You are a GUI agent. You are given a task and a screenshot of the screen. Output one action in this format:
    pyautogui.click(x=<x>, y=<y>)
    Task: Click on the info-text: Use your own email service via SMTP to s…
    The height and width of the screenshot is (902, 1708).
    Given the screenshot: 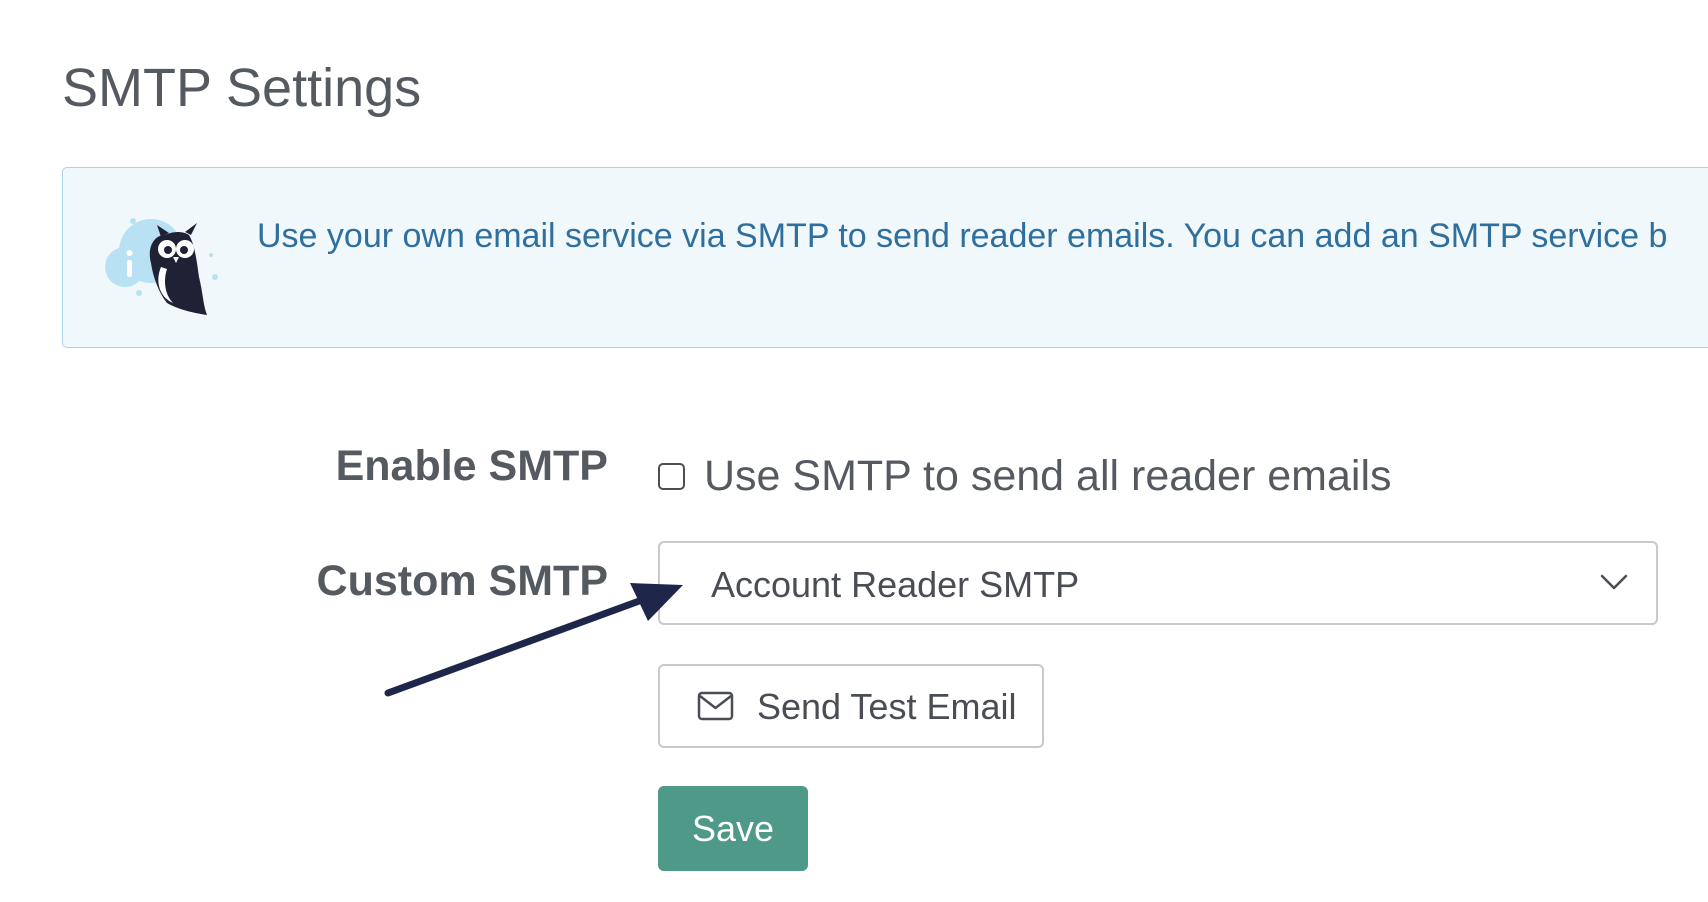 What is the action you would take?
    pyautogui.click(x=962, y=236)
    